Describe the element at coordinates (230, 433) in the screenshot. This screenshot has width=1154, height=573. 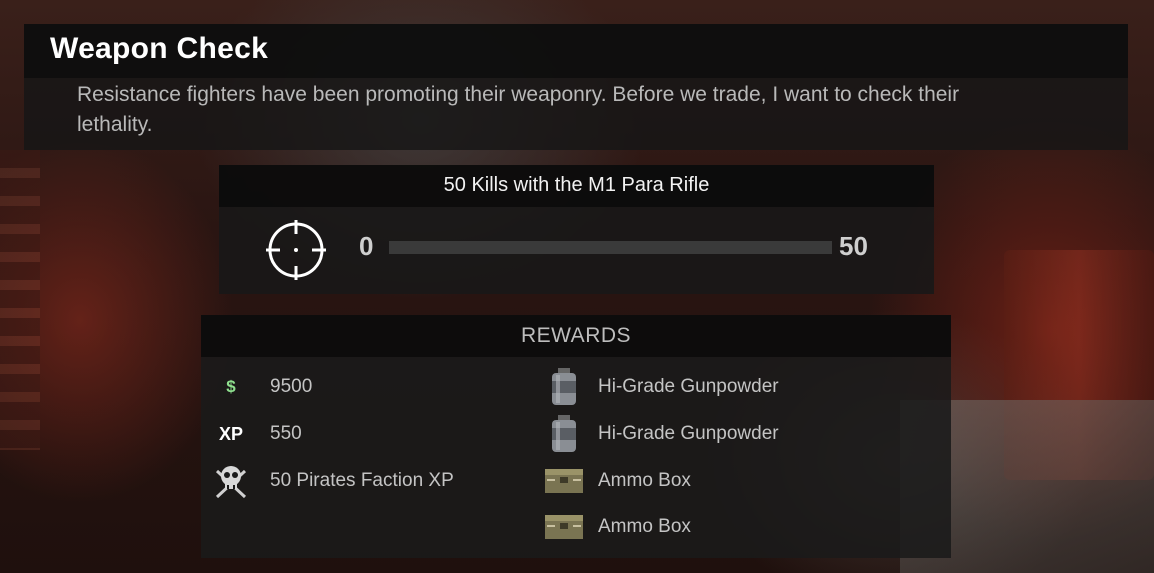
I see `xp-icon: XP` at that location.